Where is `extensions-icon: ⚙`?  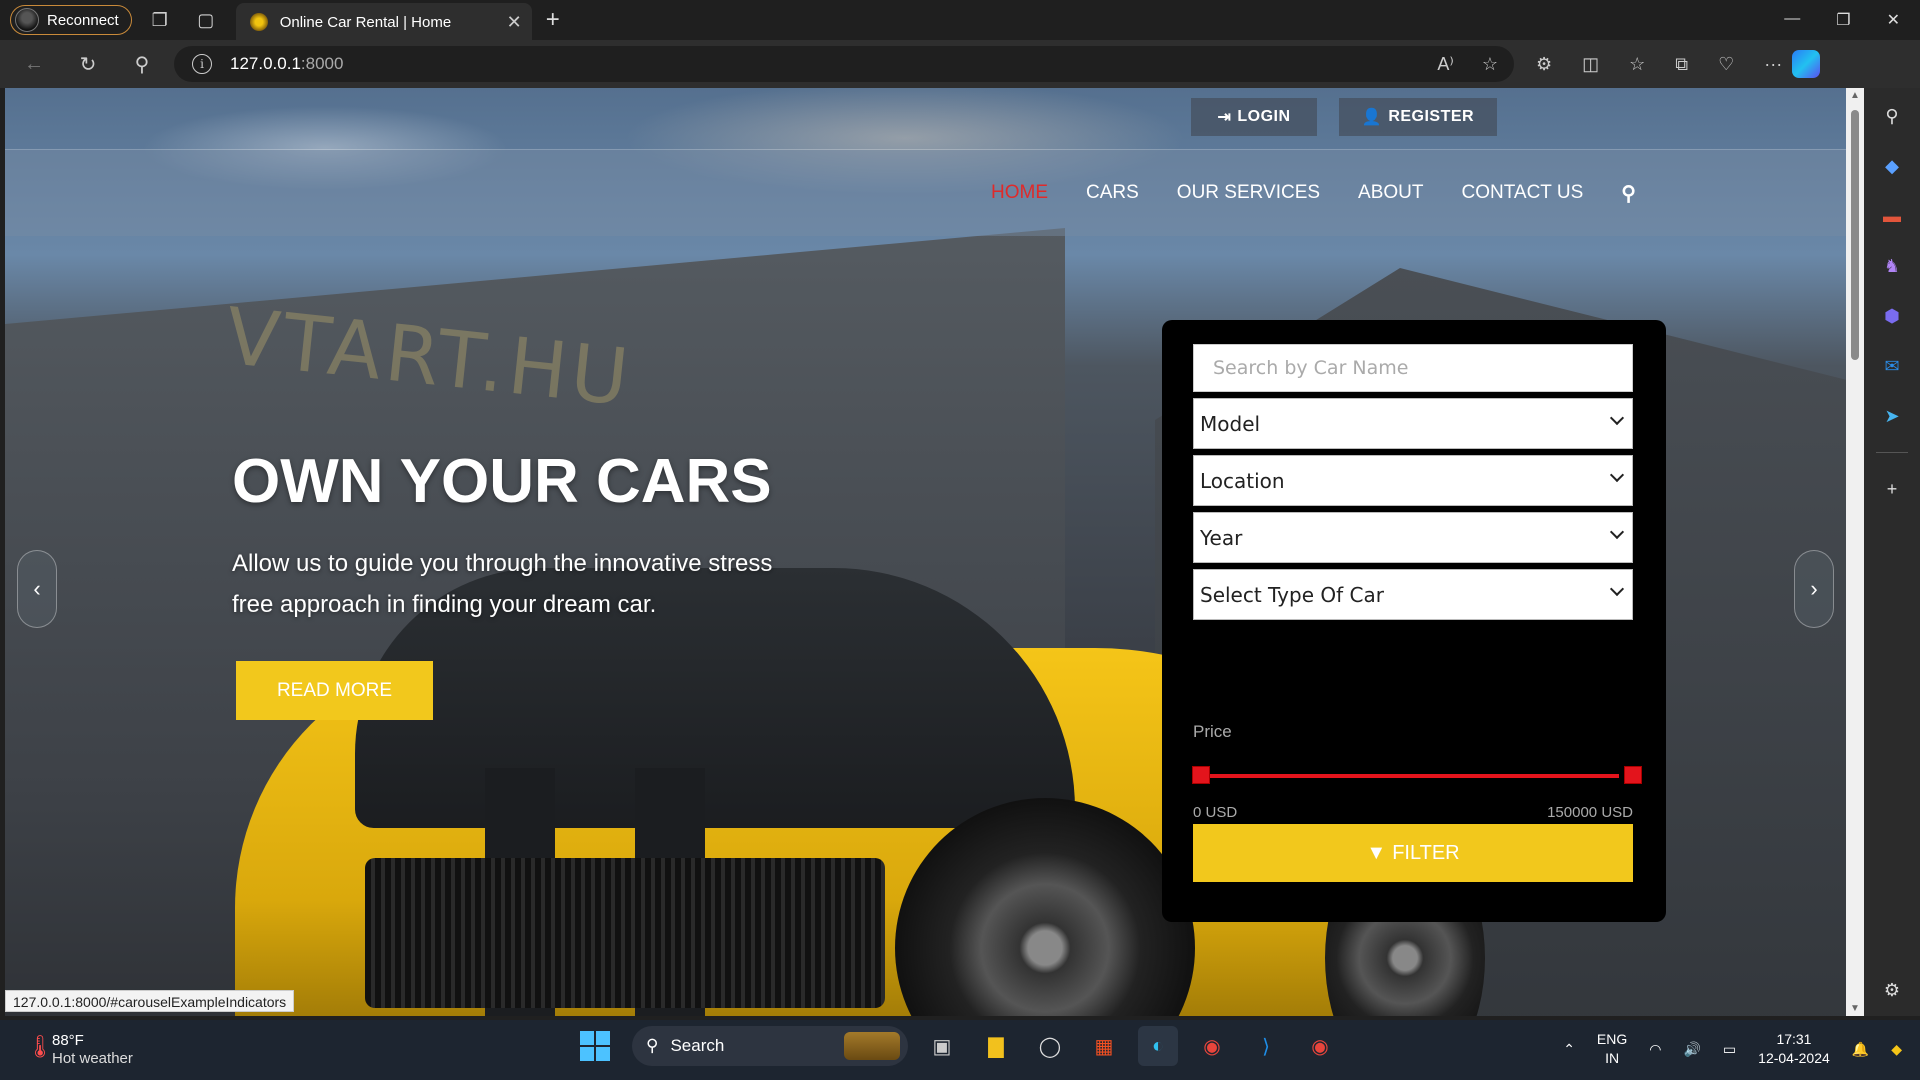 extensions-icon: ⚙ is located at coordinates (1544, 64).